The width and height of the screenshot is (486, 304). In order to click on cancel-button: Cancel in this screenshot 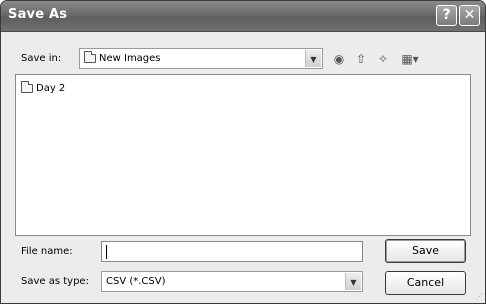, I will do `click(425, 283)`.